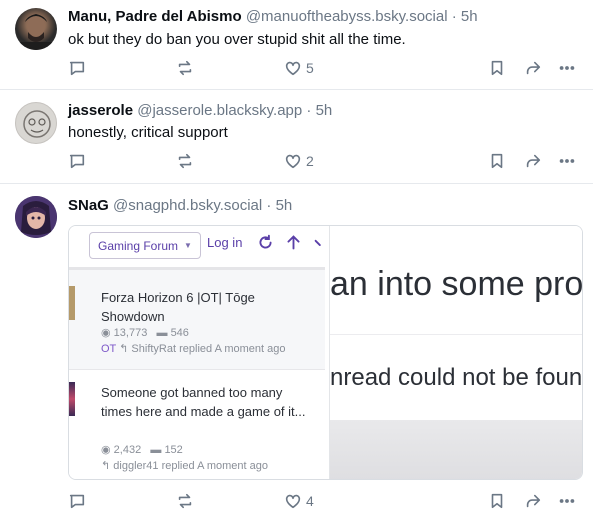 The height and width of the screenshot is (523, 593). What do you see at coordinates (456, 377) in the screenshot?
I see `error-message: nread could not be foun` at bounding box center [456, 377].